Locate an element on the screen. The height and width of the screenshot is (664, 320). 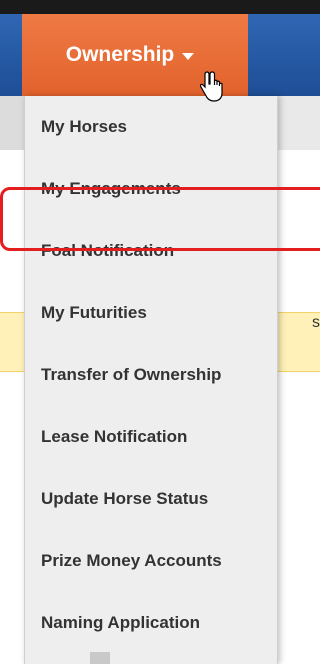
nav-ownership-label: Ownership is located at coordinates (120, 54).